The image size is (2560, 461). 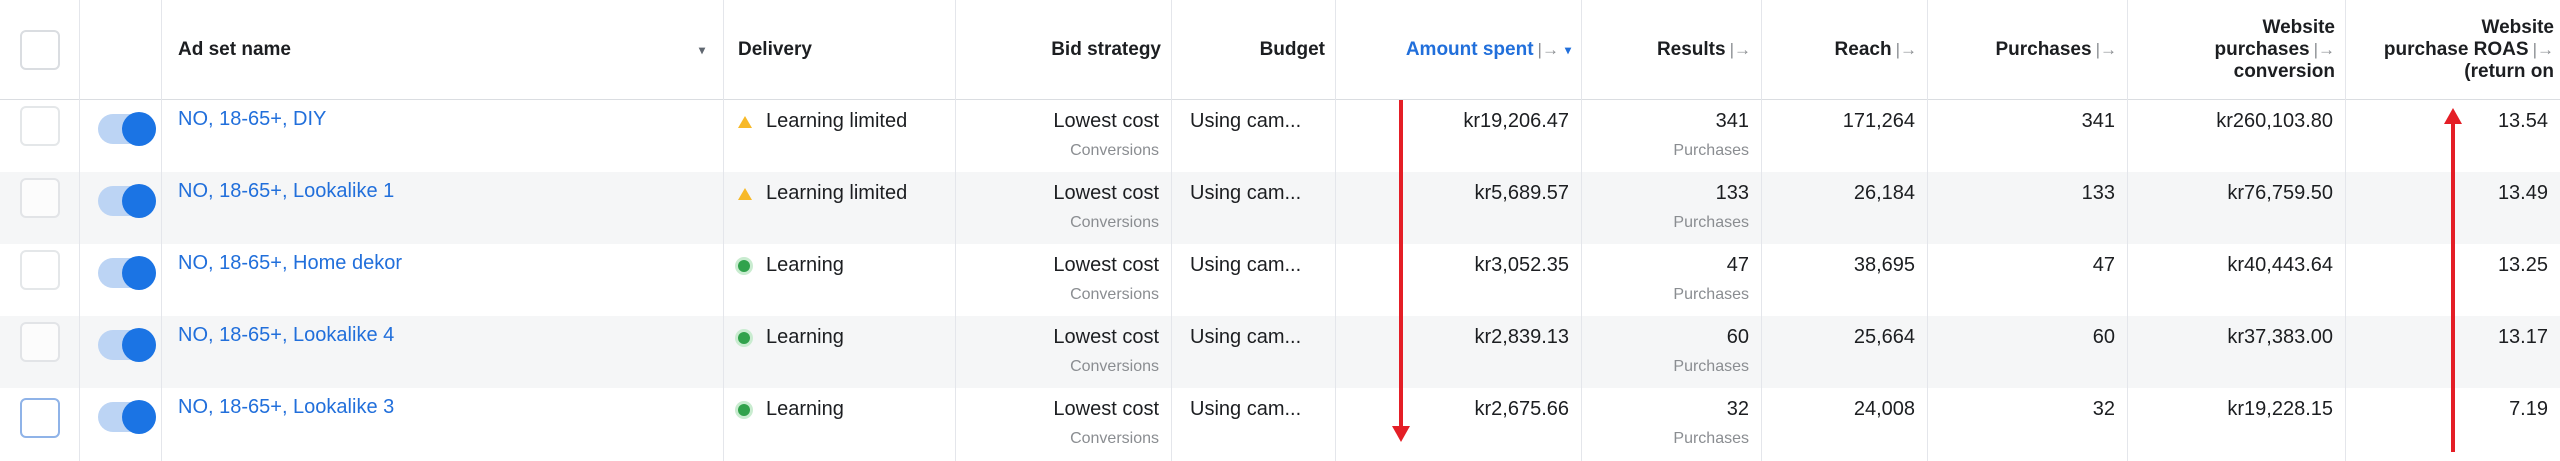 I want to click on column-header-bid-strategy: Bid strategy, so click(x=1064, y=50).